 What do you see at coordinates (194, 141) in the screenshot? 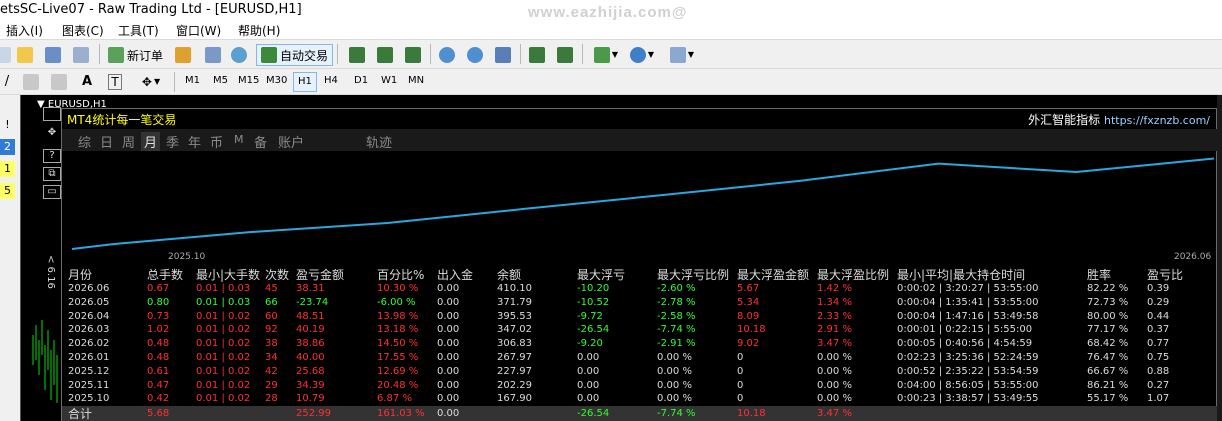
I see `tab-year: 年` at bounding box center [194, 141].